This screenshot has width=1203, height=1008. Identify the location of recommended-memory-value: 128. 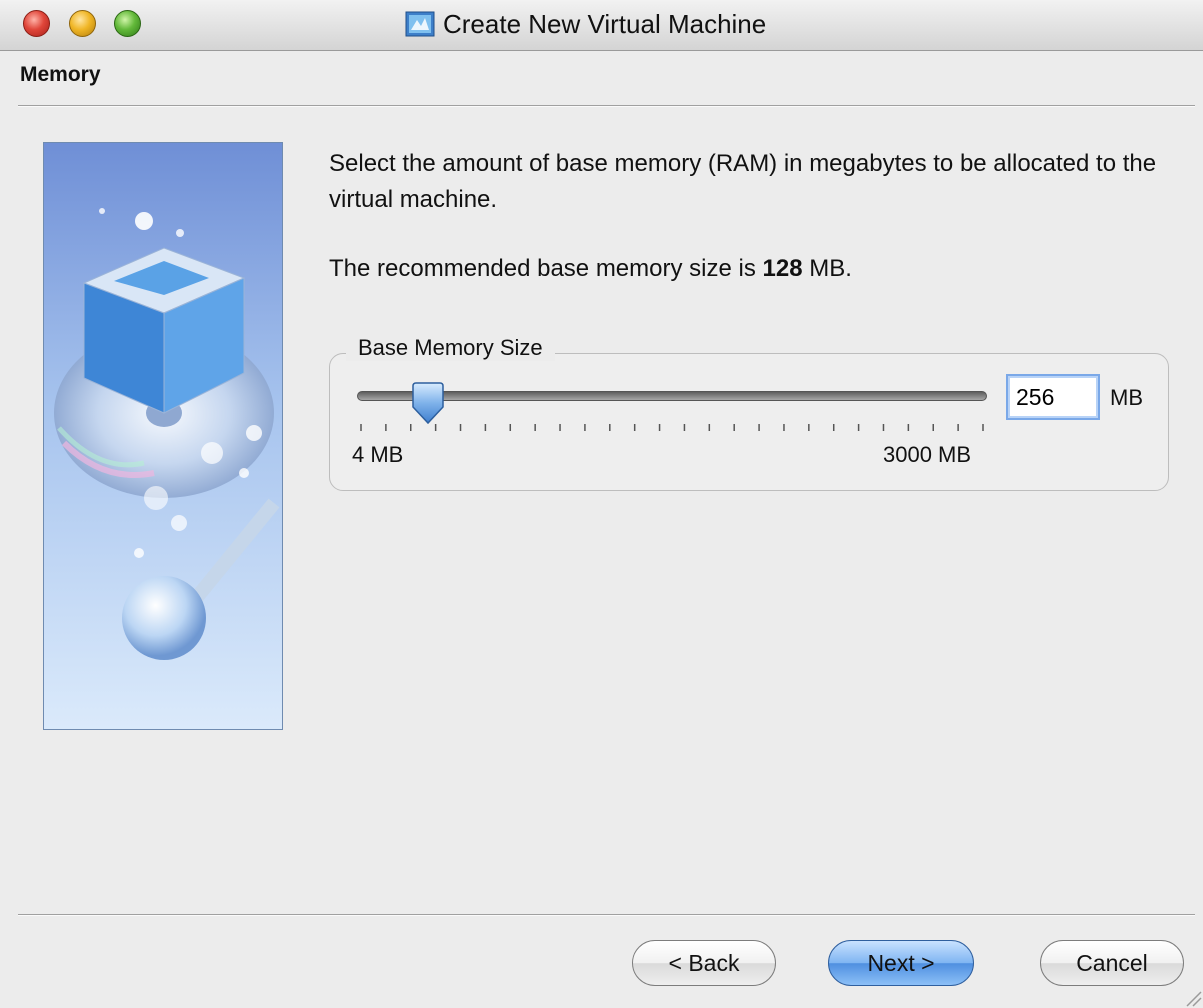
(782, 268).